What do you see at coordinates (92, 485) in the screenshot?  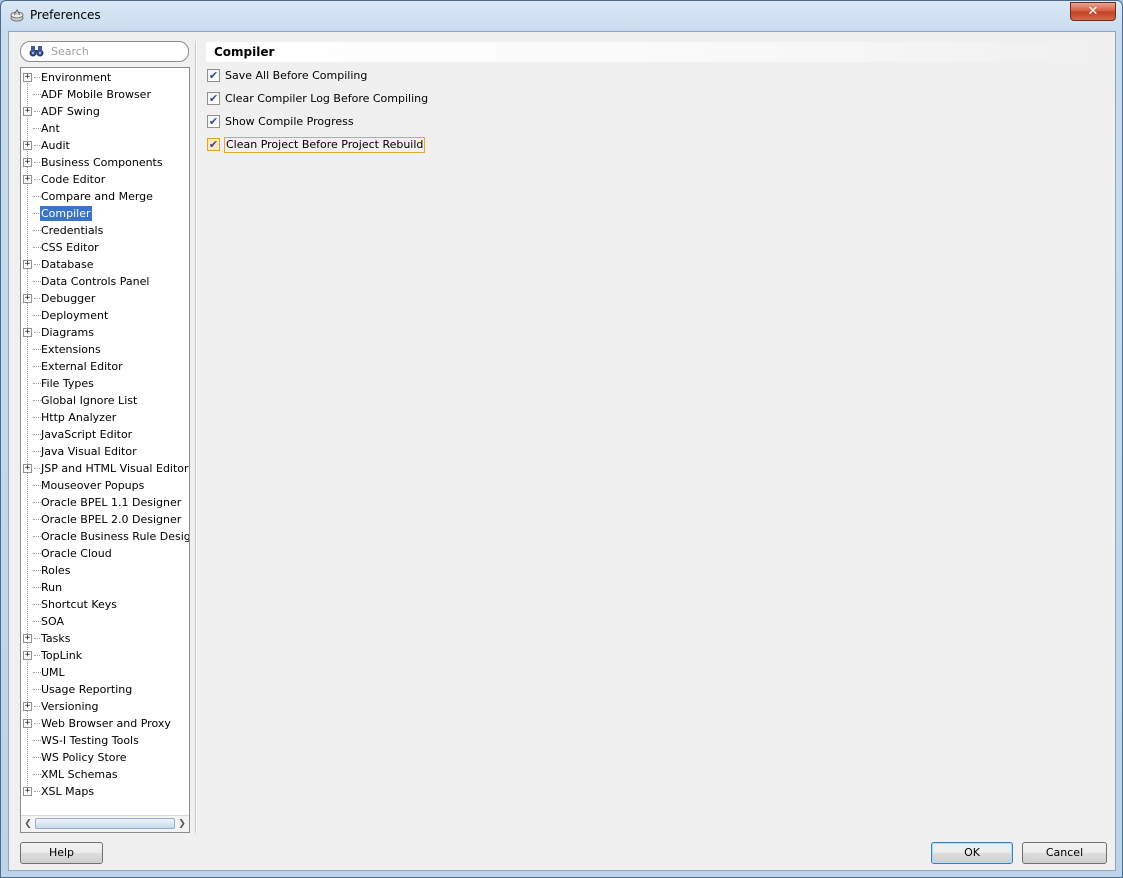 I see `tree-item-label: Mouseover Popups` at bounding box center [92, 485].